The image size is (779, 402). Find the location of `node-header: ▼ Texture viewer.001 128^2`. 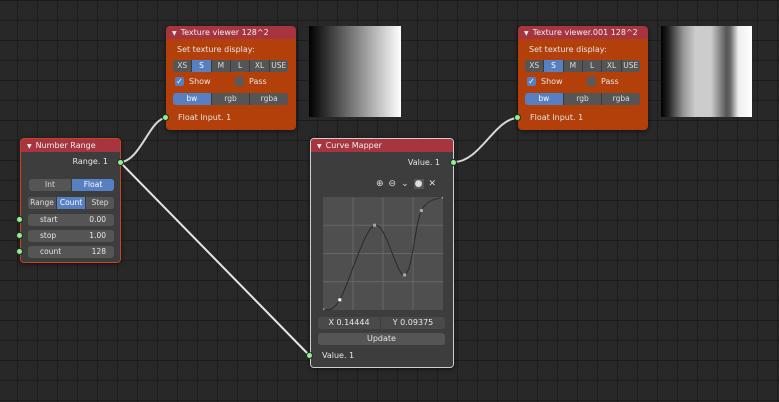

node-header: ▼ Texture viewer.001 128^2 is located at coordinates (583, 32).